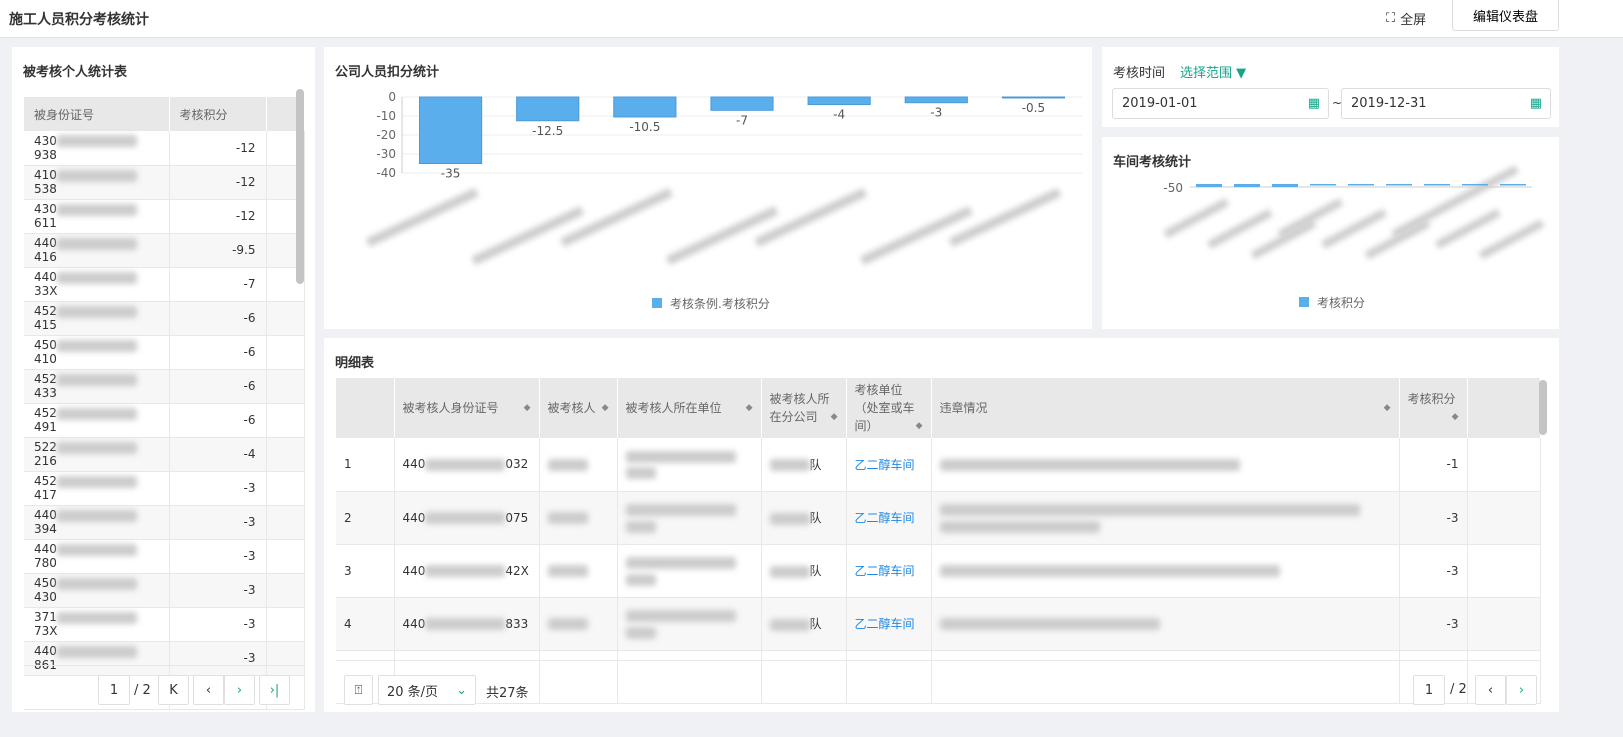 Image resolution: width=1623 pixels, height=737 pixels. Describe the element at coordinates (97, 284) in the screenshot. I see `id-cell: 44033X` at that location.